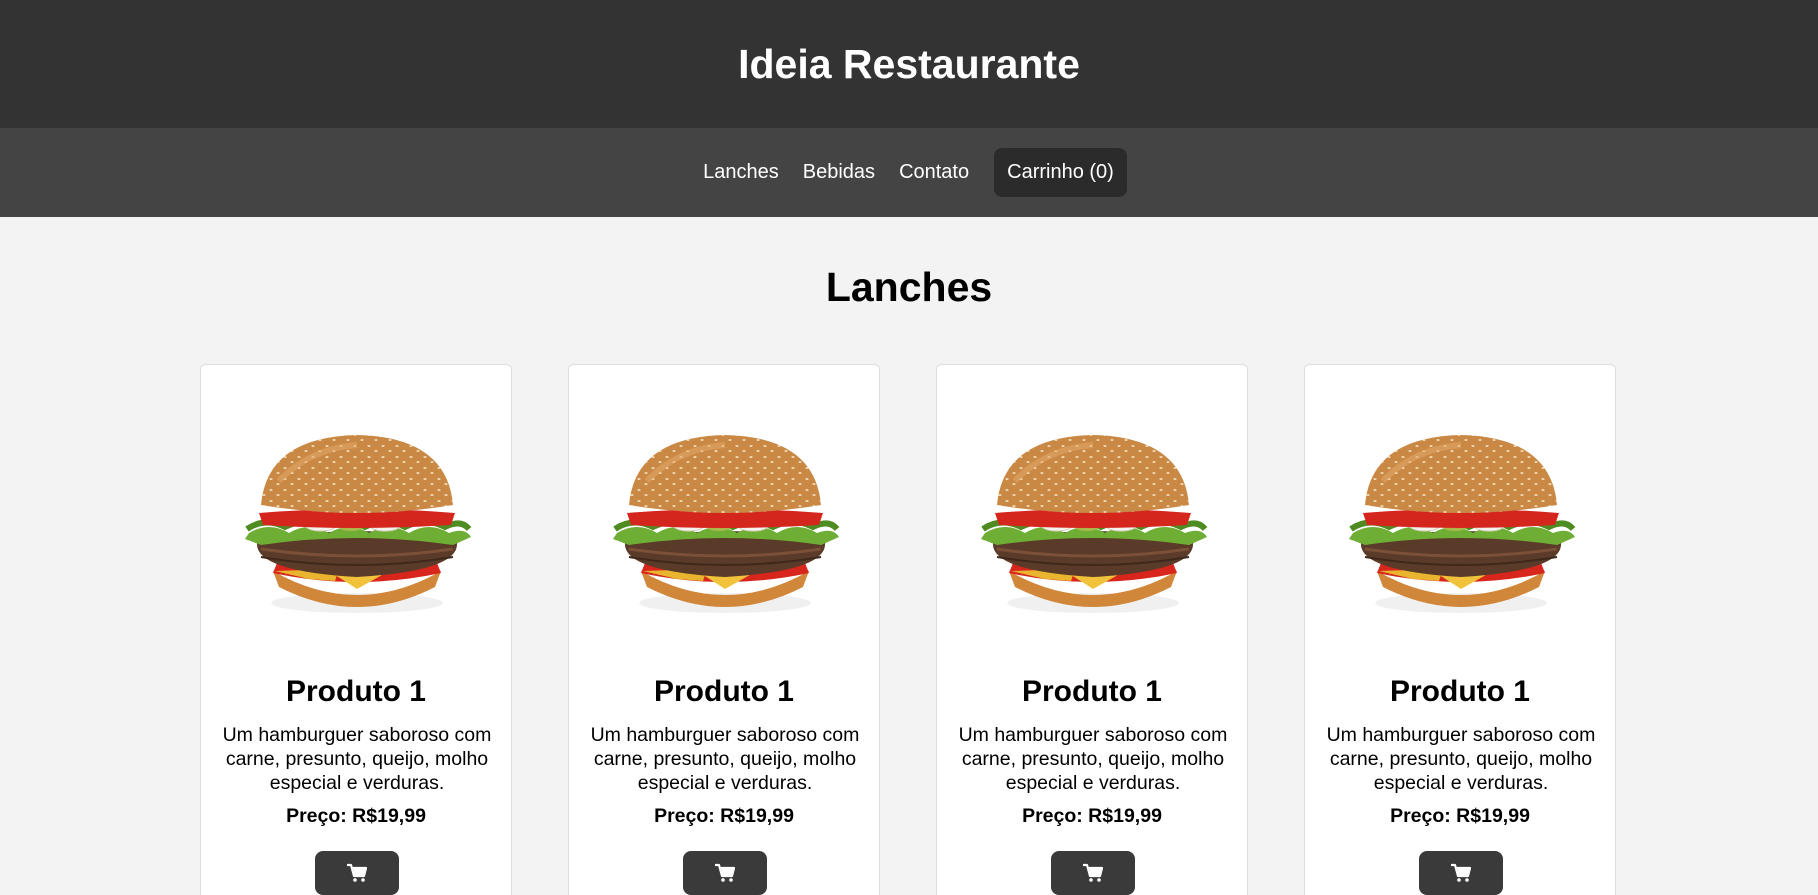  I want to click on site-title: Ideia Restaurante, so click(909, 63).